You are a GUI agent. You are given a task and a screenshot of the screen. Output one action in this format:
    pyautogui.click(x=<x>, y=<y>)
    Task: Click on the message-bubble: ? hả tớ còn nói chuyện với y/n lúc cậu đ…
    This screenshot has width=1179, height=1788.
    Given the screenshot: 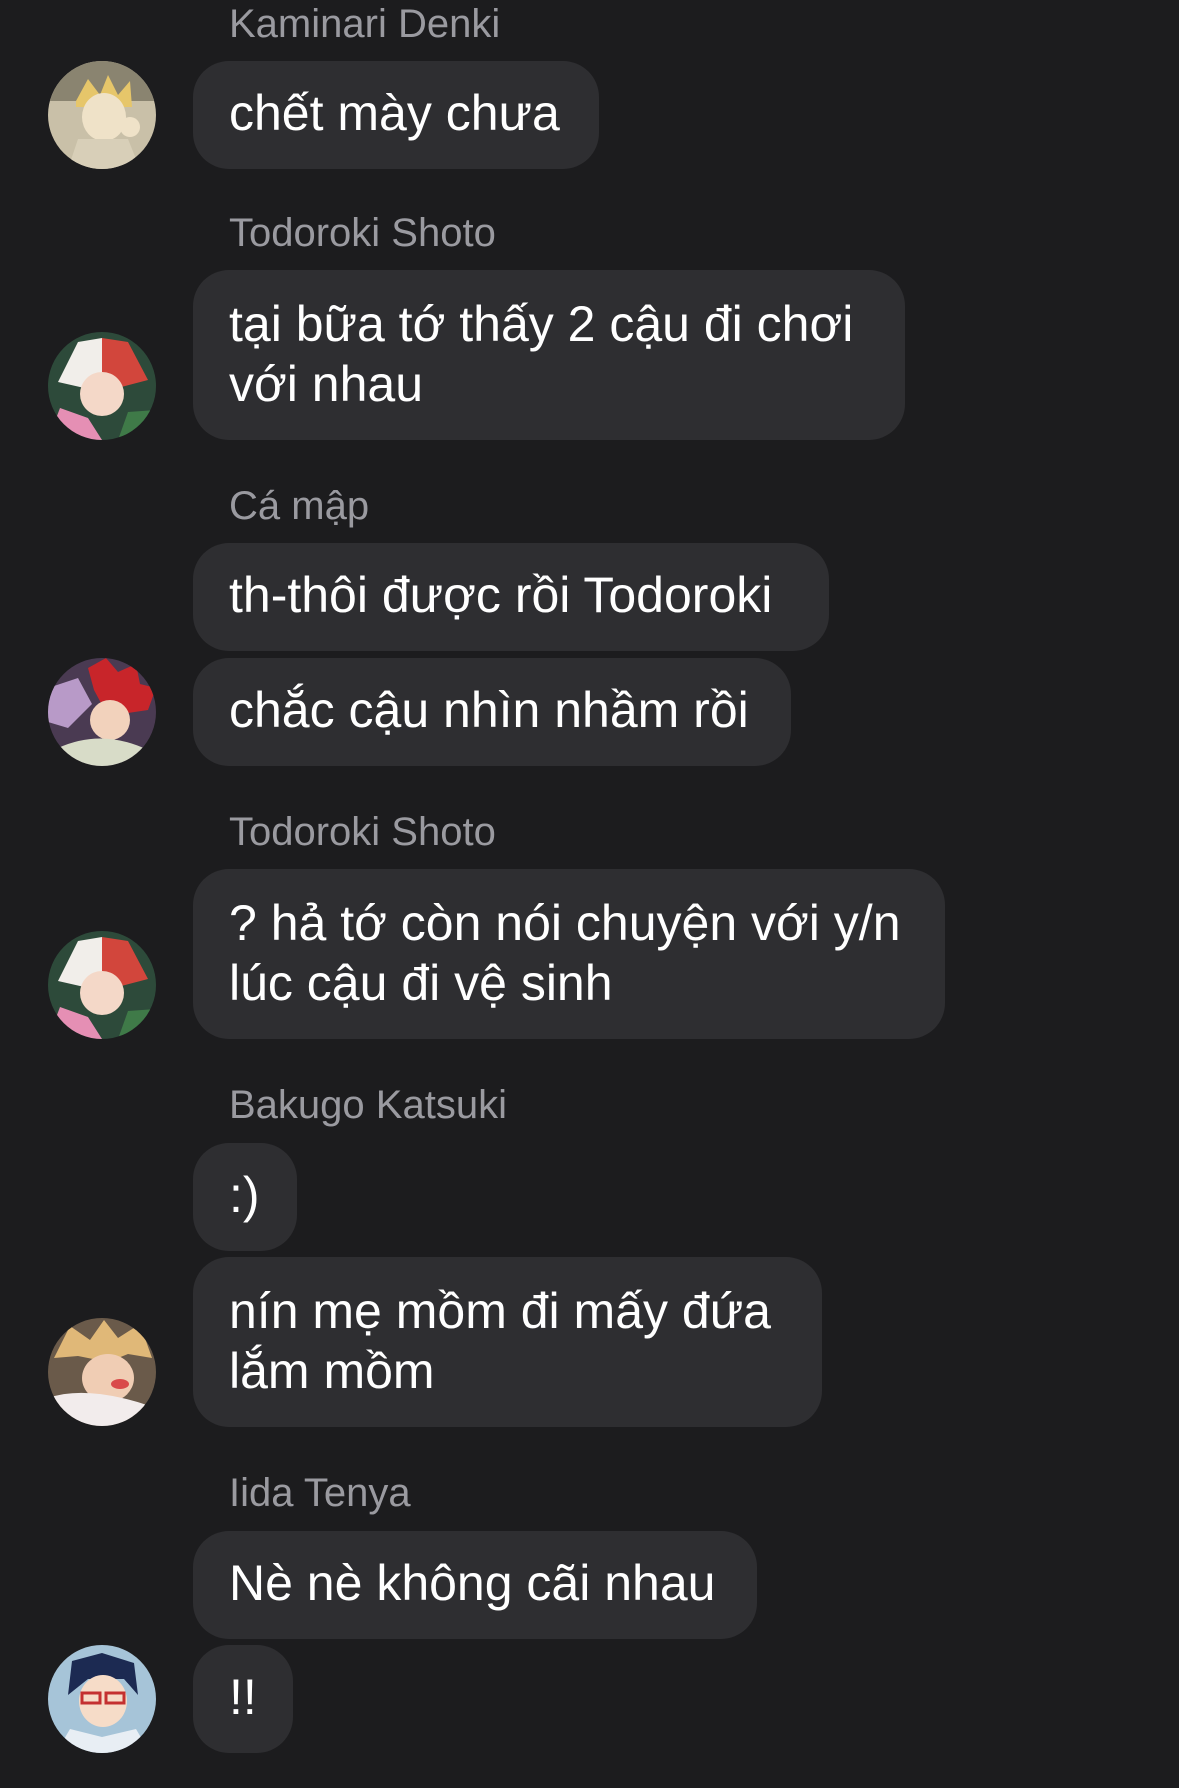 What is the action you would take?
    pyautogui.click(x=569, y=954)
    